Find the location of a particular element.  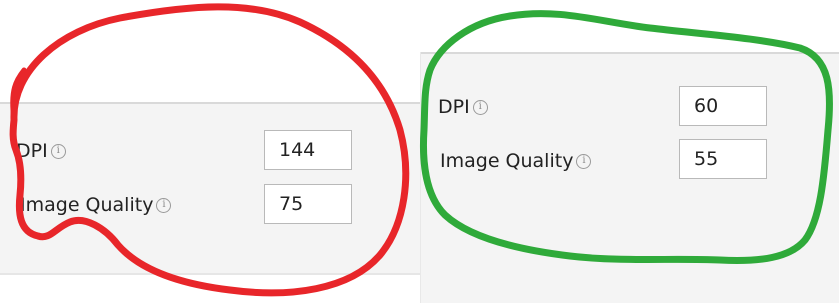

image-quality-row-right: Image Quality i is located at coordinates (516, 161).